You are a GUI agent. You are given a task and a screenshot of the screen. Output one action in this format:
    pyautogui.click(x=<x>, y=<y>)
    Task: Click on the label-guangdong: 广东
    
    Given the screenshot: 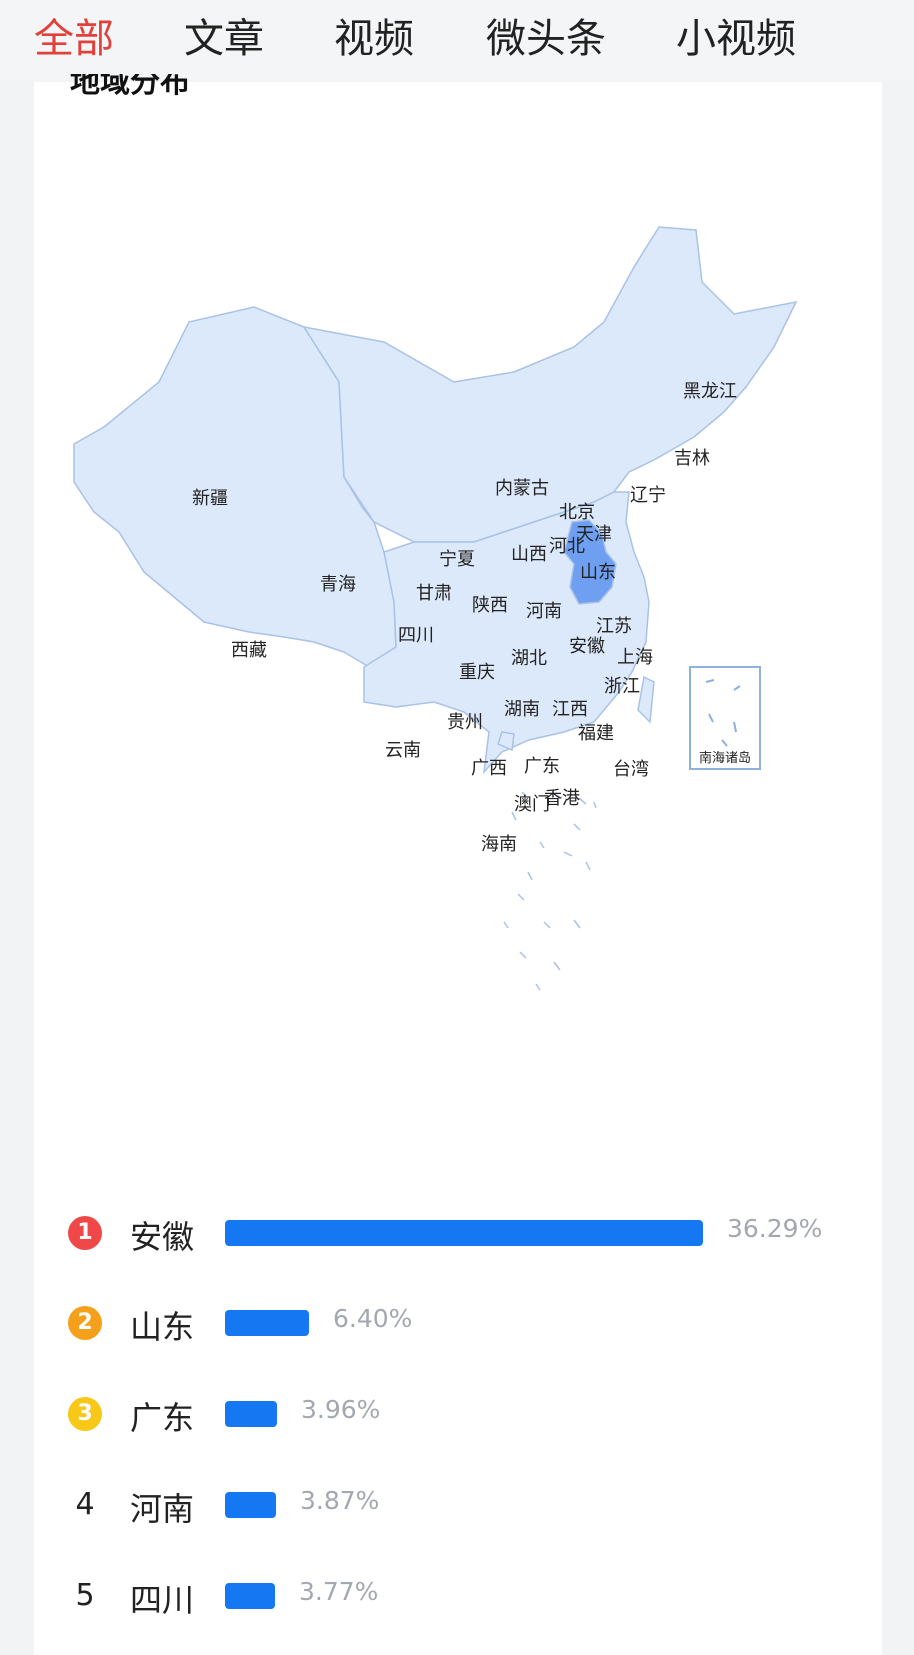 What is the action you would take?
    pyautogui.click(x=542, y=766)
    